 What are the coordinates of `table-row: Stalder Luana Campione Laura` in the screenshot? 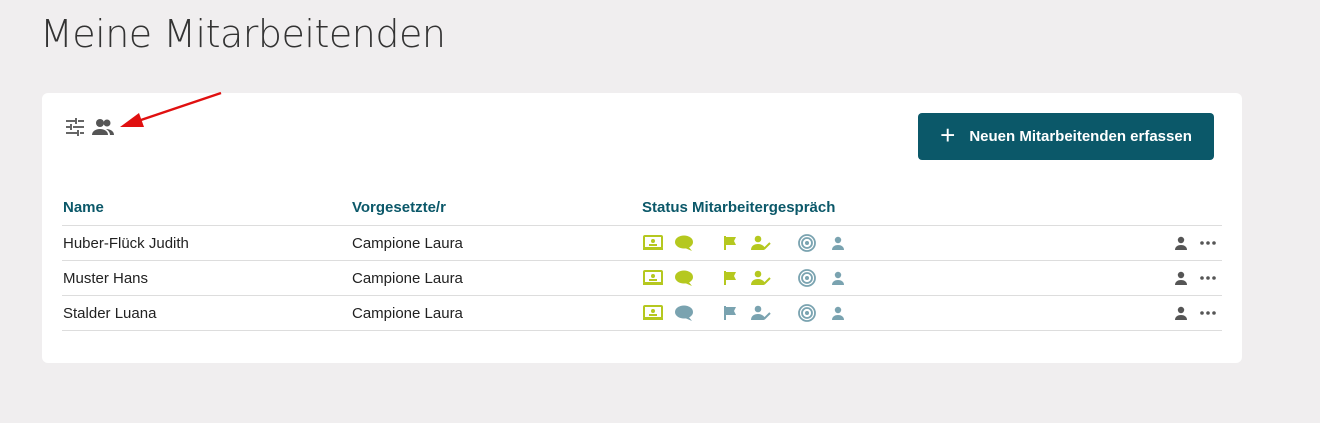 It's located at (642, 313).